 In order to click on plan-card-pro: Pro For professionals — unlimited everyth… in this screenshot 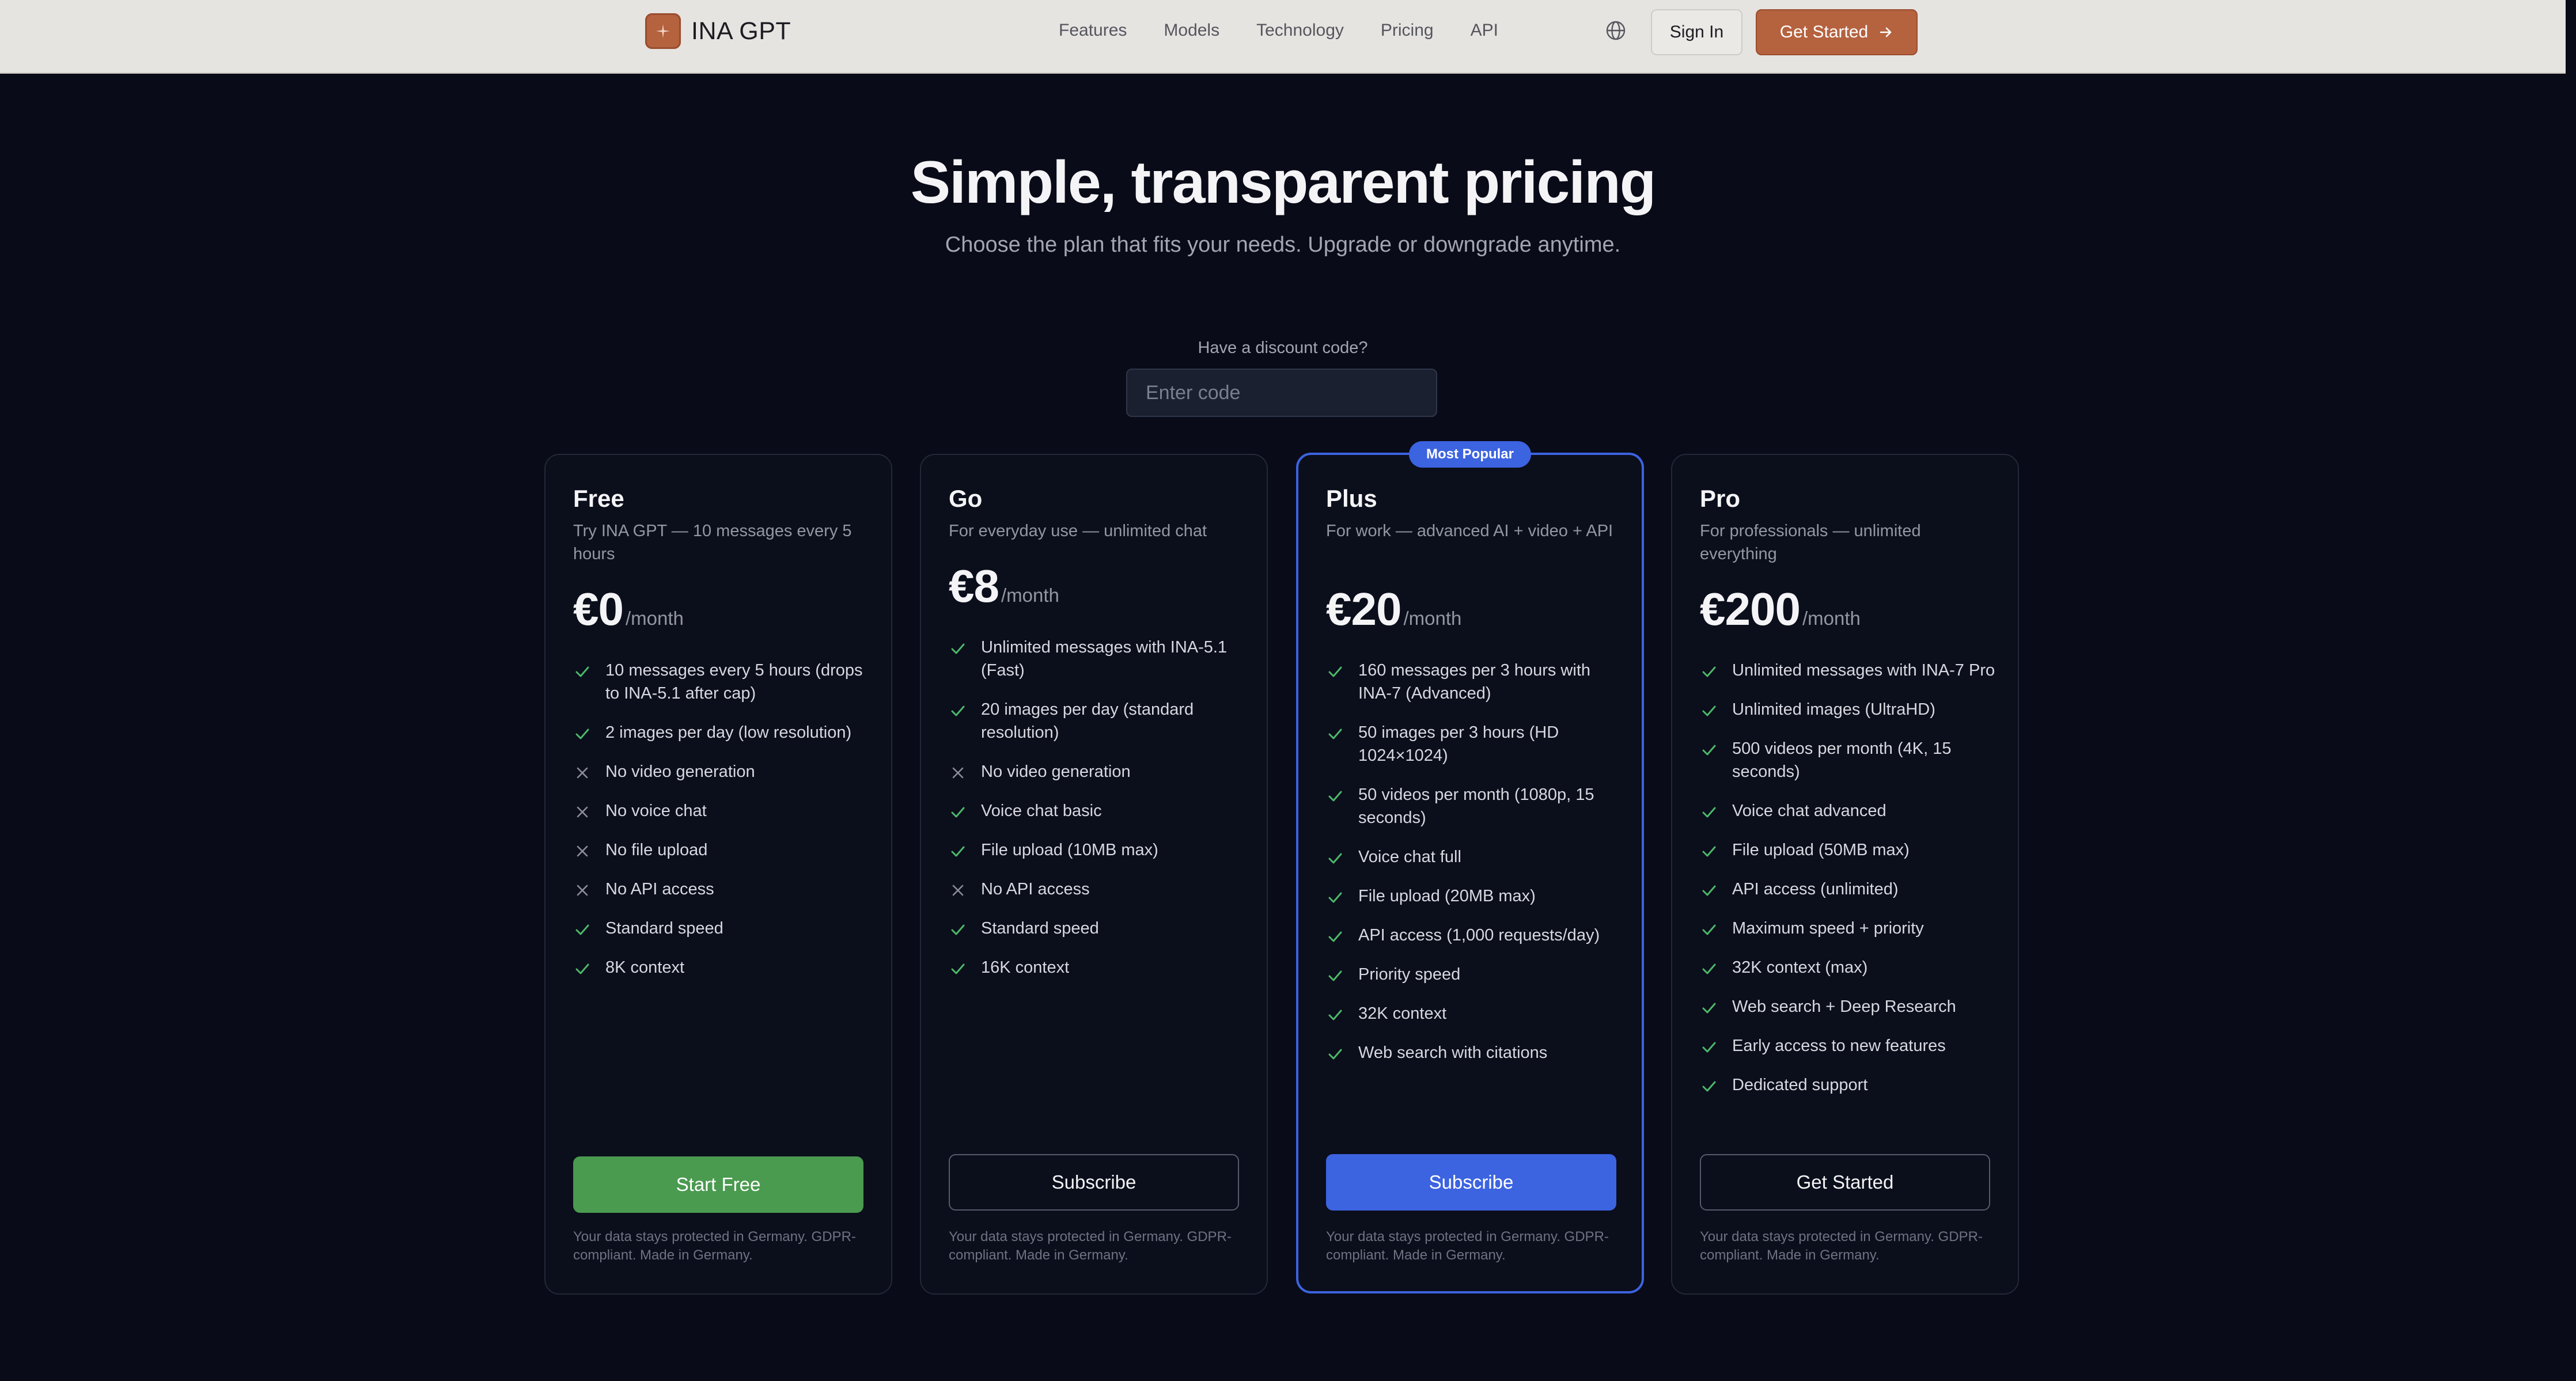, I will do `click(1845, 874)`.